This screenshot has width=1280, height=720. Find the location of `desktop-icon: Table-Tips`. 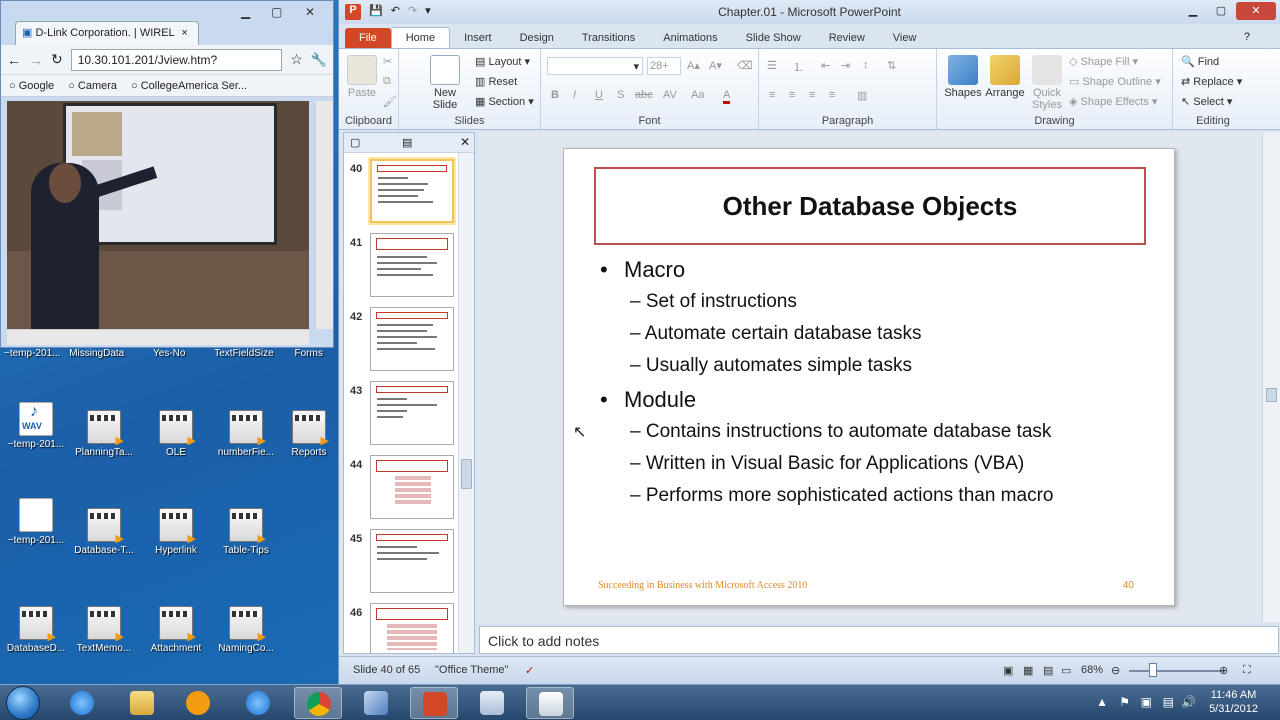

desktop-icon: Table-Tips is located at coordinates (246, 532).